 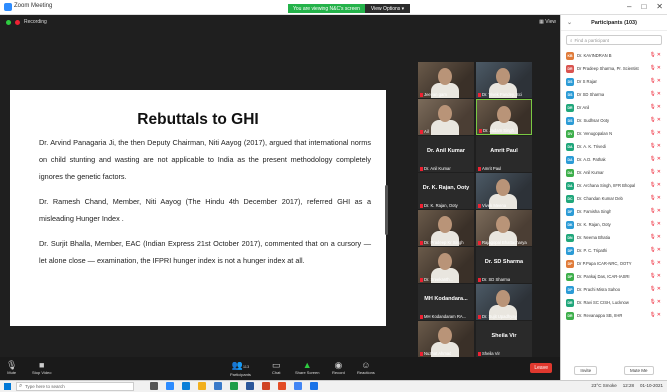 What do you see at coordinates (603, 302) in the screenshot?
I see `participant-name: Dr. Ravi SC CISH, Lucknow` at bounding box center [603, 302].